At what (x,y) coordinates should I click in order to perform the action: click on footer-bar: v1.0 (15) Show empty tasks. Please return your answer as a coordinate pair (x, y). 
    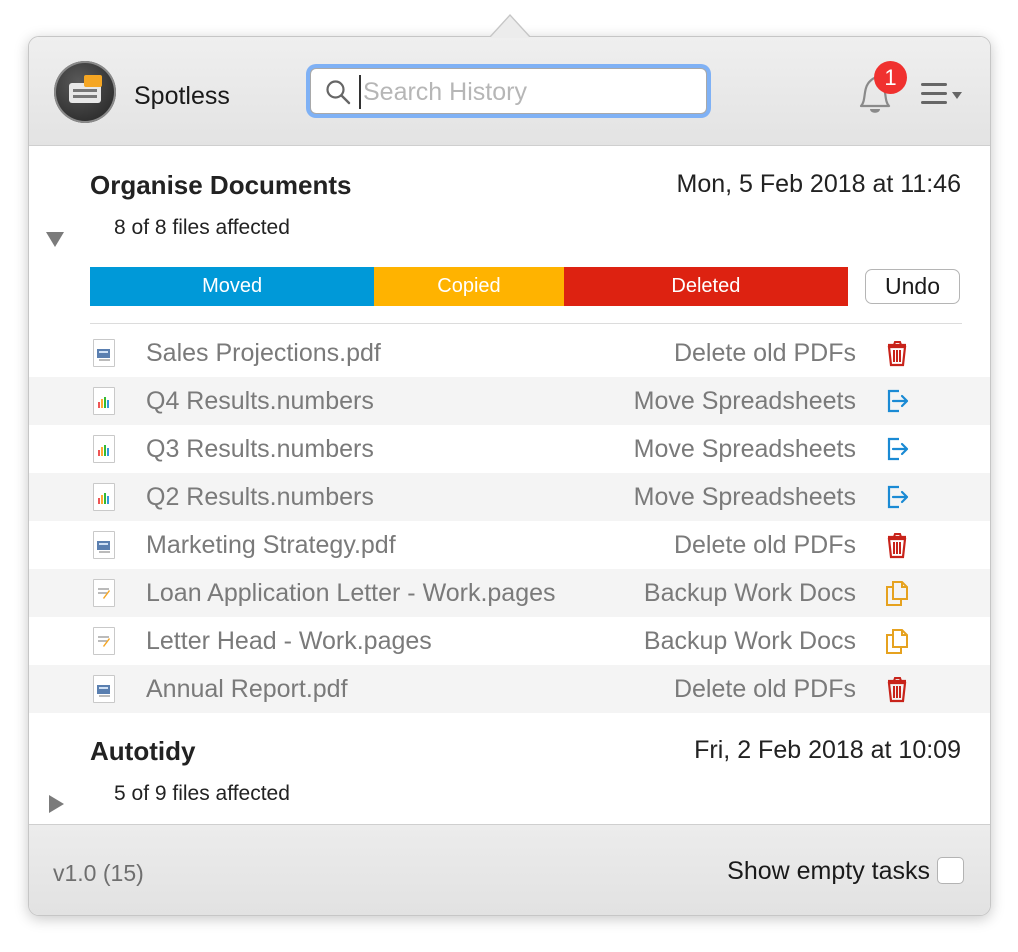
    Looking at the image, I should click on (509, 869).